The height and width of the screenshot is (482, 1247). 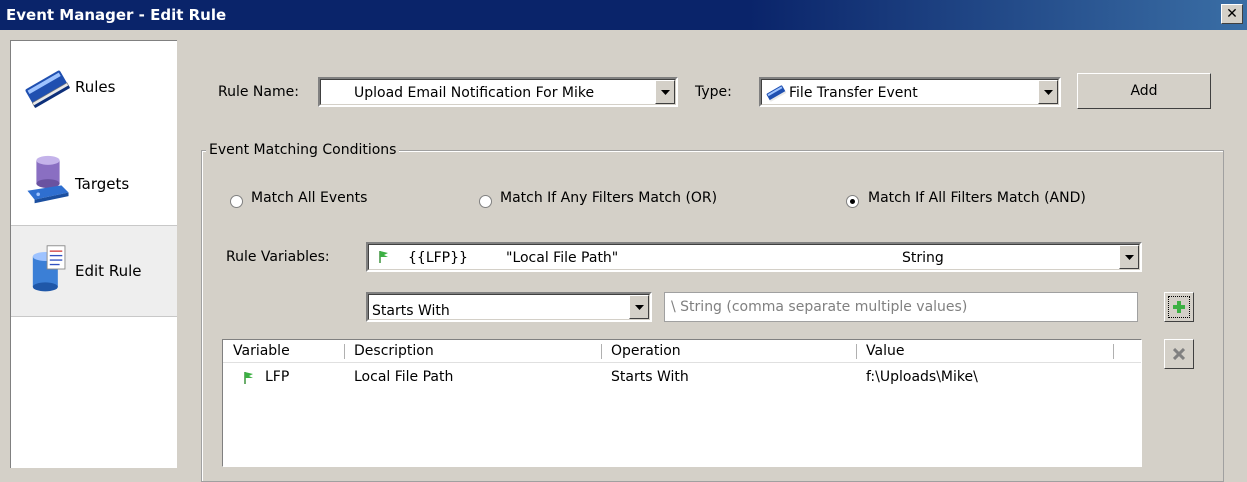 I want to click on delete-icon, so click(x=1179, y=354).